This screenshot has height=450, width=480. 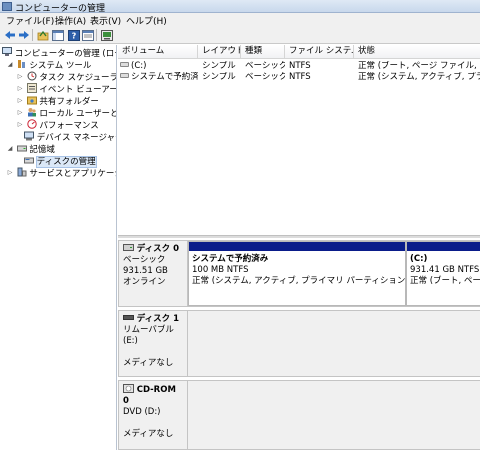 I want to click on disk-label-2: CD-ROM 0 DVD (D:) メディアなし, so click(x=153, y=415).